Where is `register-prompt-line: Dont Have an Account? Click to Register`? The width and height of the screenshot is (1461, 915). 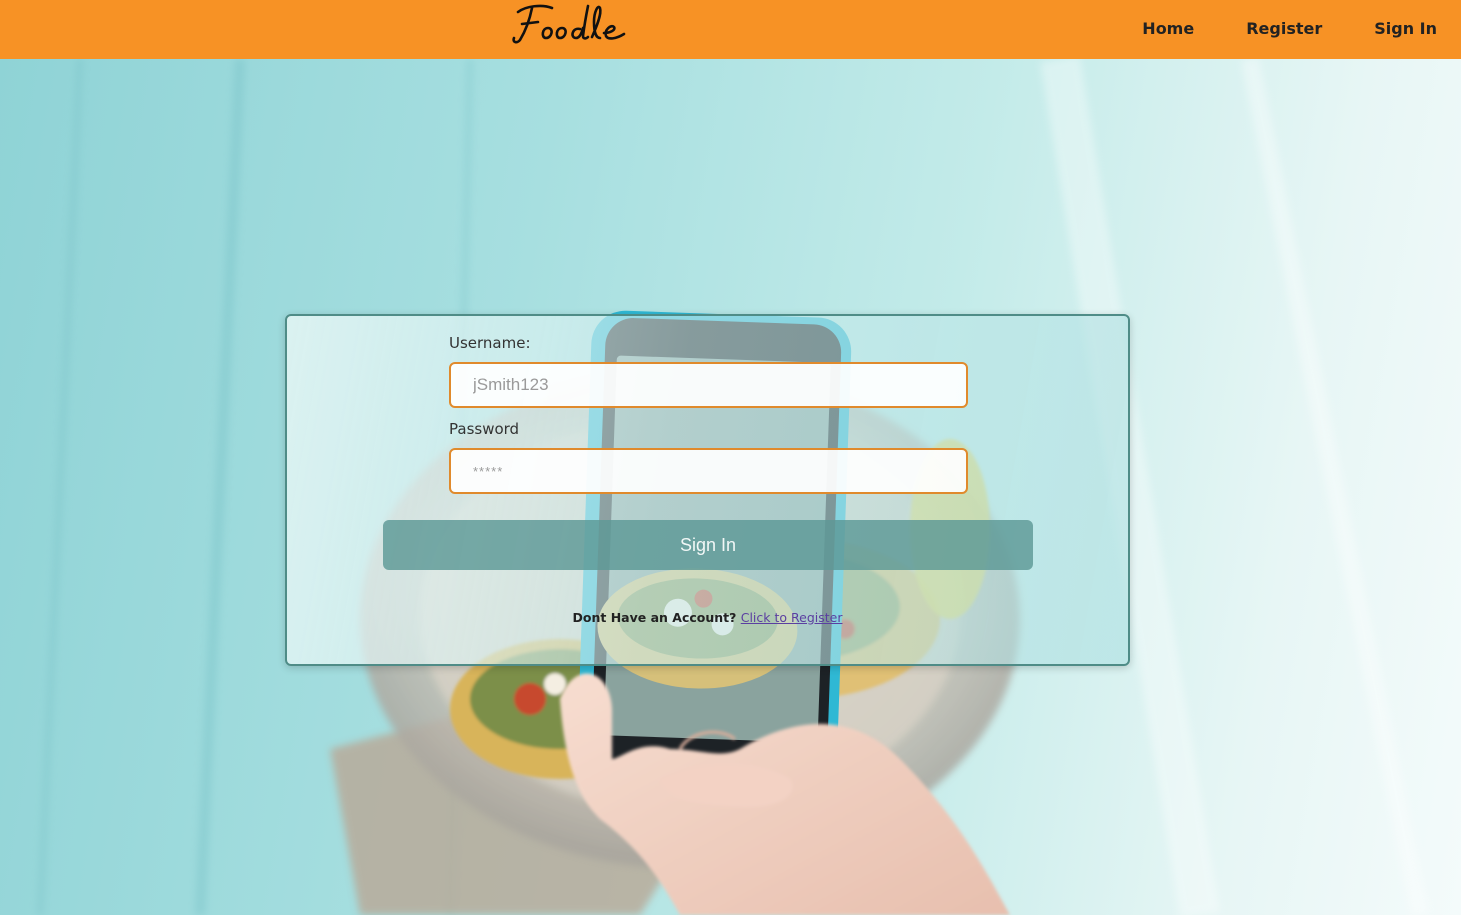 register-prompt-line: Dont Have an Account? Click to Register is located at coordinates (707, 617).